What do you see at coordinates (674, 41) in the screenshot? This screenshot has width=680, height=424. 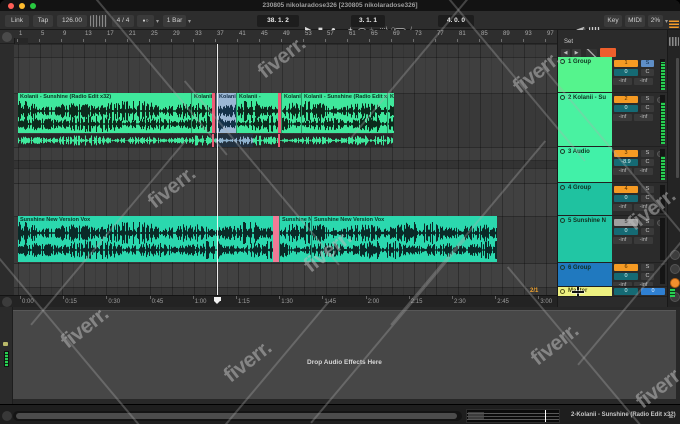 I see `mixer-section-toggle-icon` at bounding box center [674, 41].